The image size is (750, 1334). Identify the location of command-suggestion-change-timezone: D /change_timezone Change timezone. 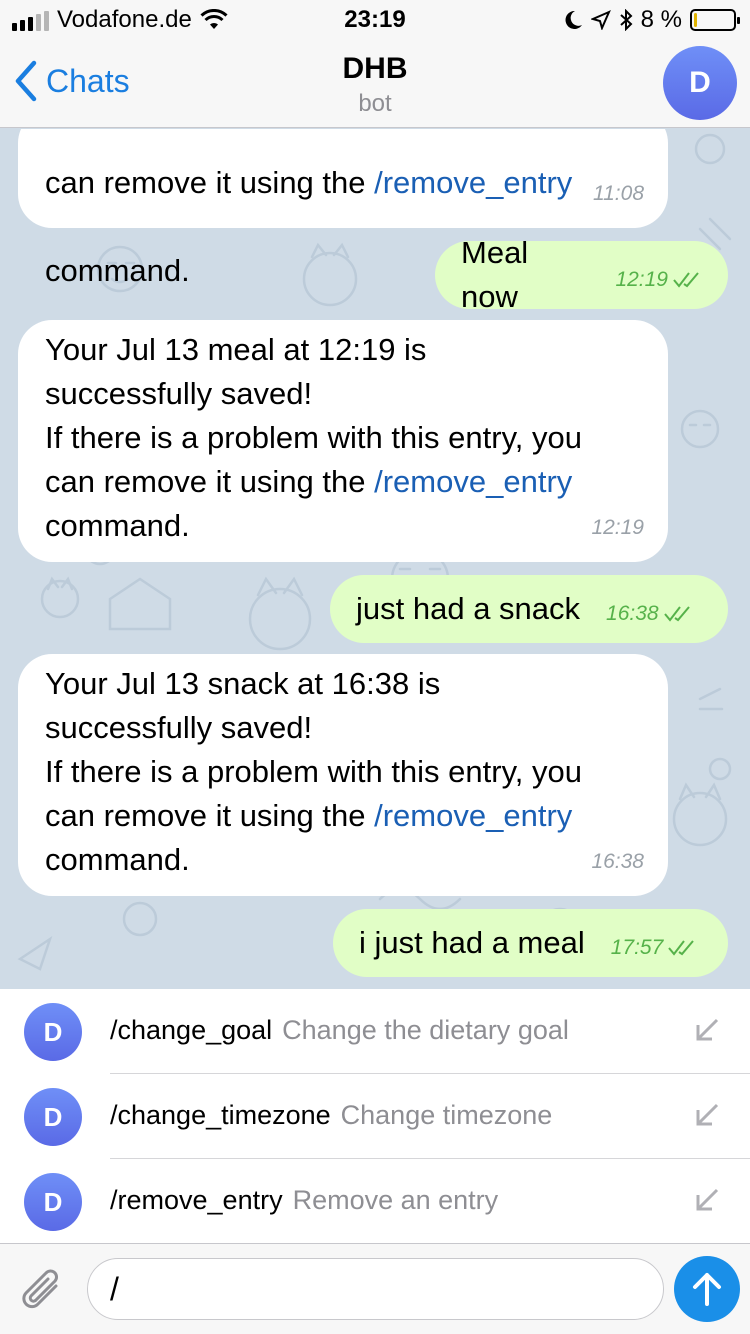
(375, 1116).